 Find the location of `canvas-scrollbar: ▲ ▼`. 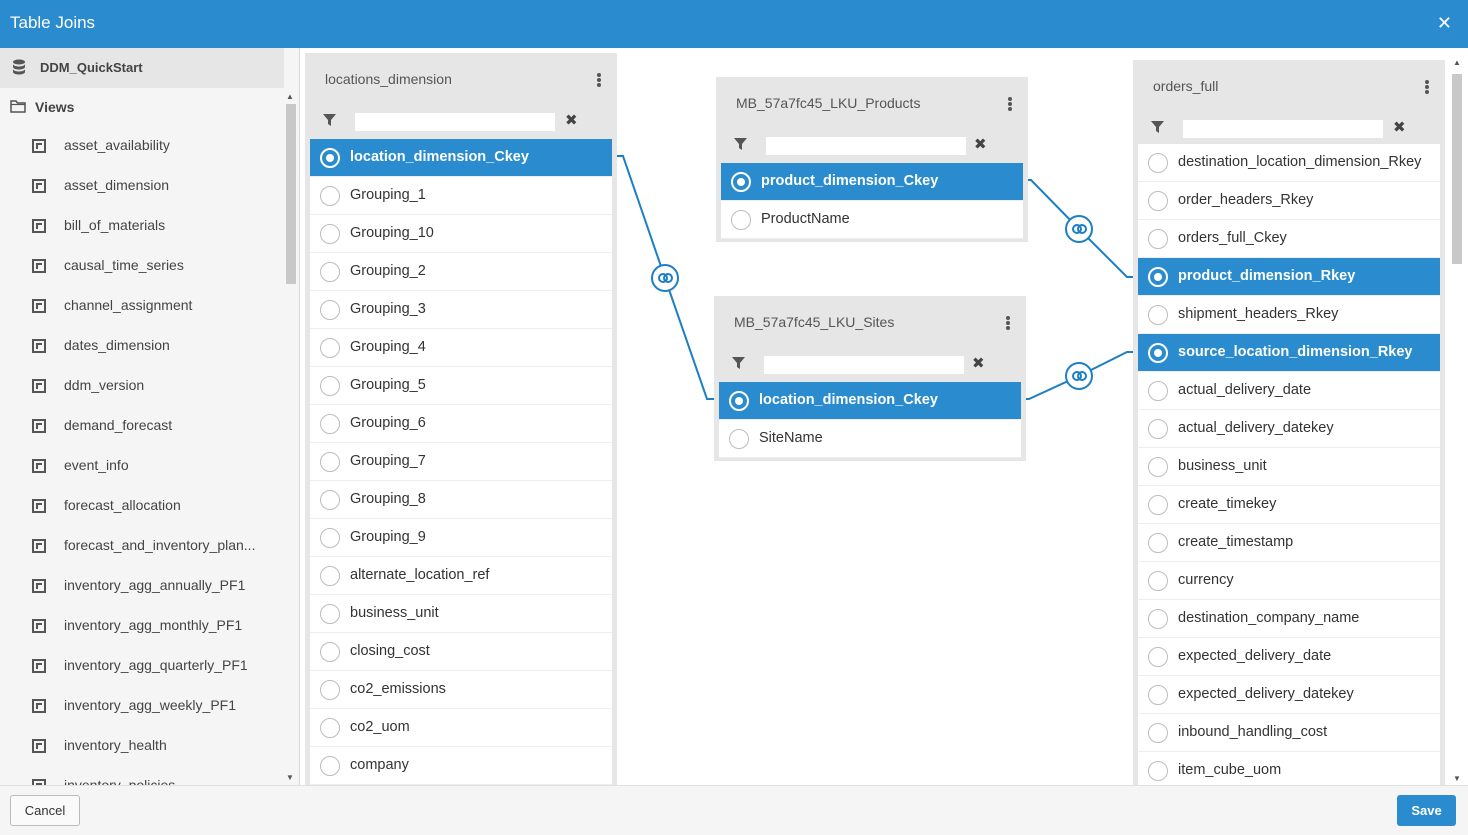

canvas-scrollbar: ▲ ▼ is located at coordinates (1457, 420).